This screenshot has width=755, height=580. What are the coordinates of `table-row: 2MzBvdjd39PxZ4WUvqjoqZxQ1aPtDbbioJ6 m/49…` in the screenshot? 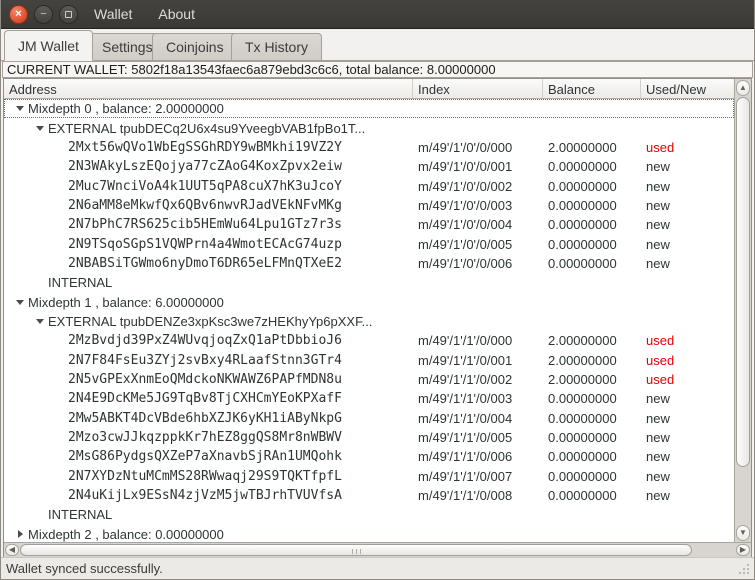 It's located at (369, 340).